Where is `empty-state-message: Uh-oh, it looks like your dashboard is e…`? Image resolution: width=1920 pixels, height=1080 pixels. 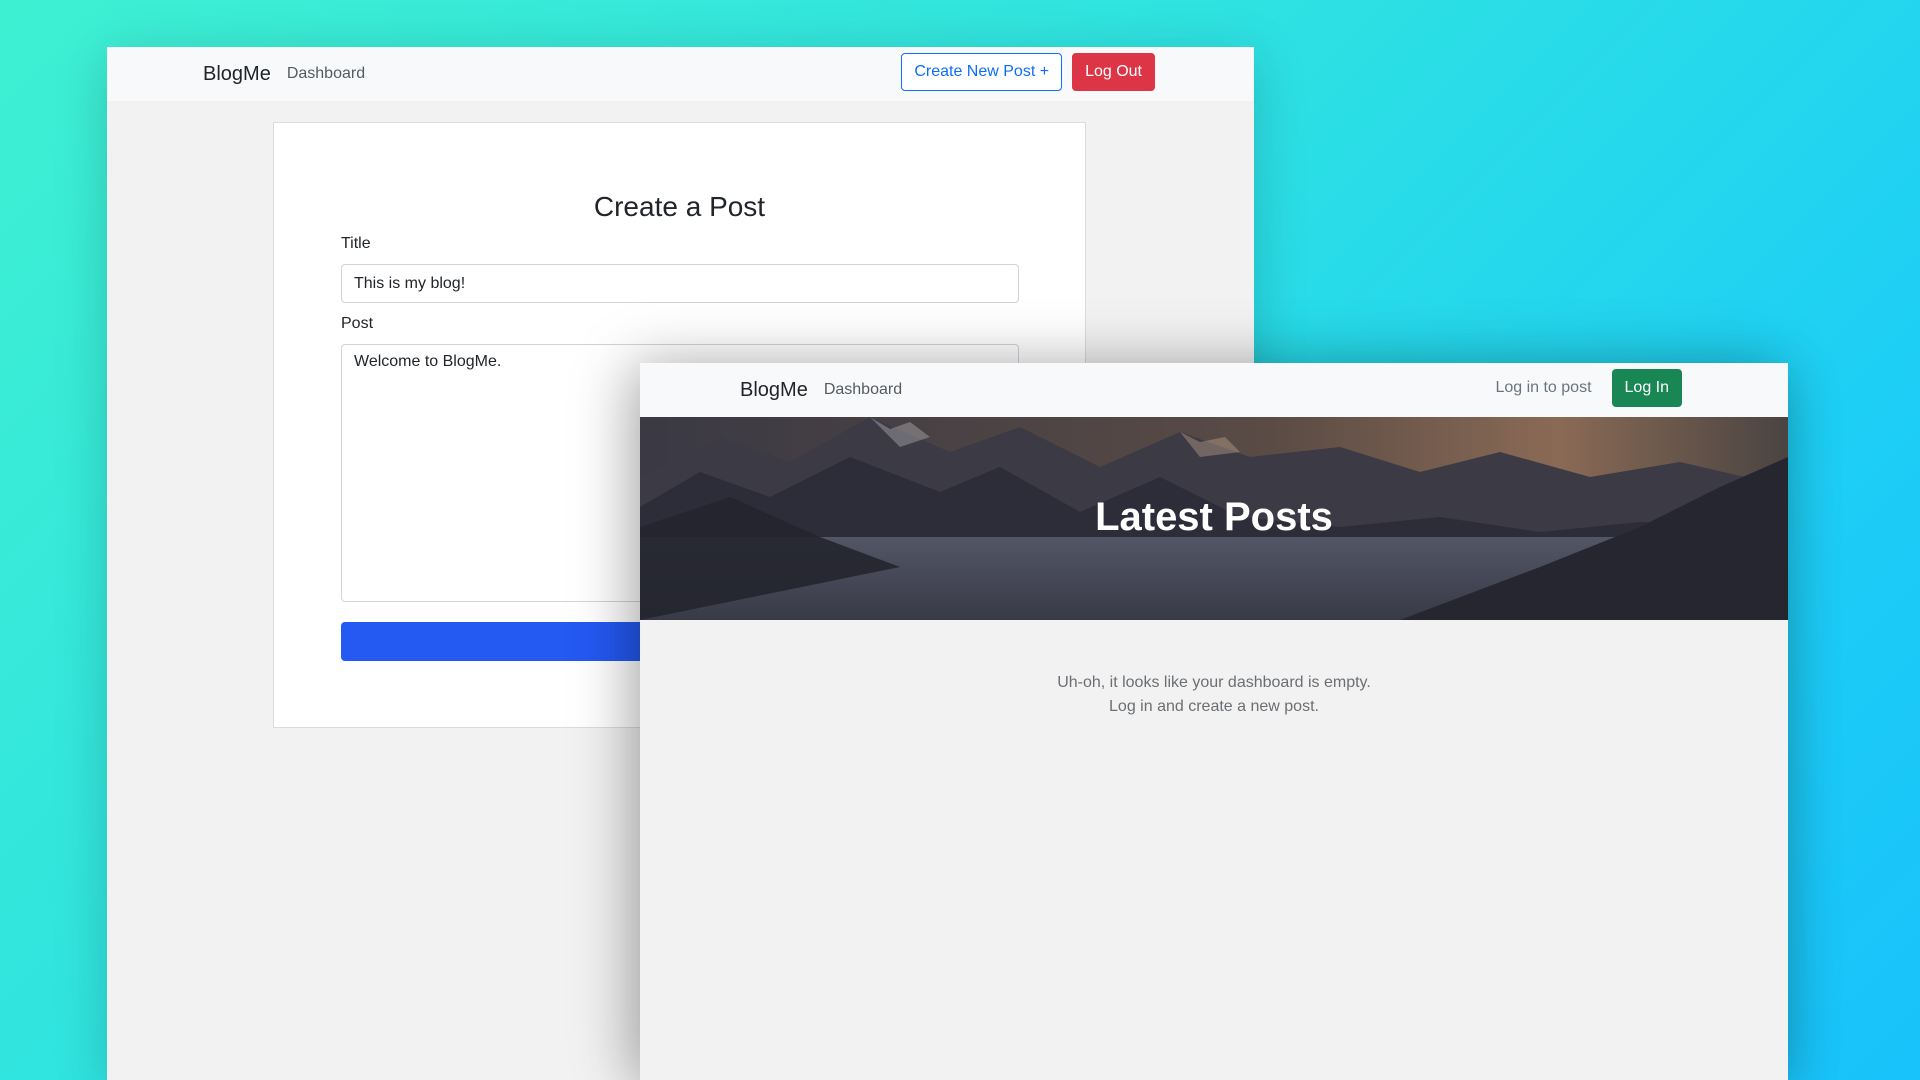
empty-state-message: Uh-oh, it looks like your dashboard is e… is located at coordinates (1214, 695).